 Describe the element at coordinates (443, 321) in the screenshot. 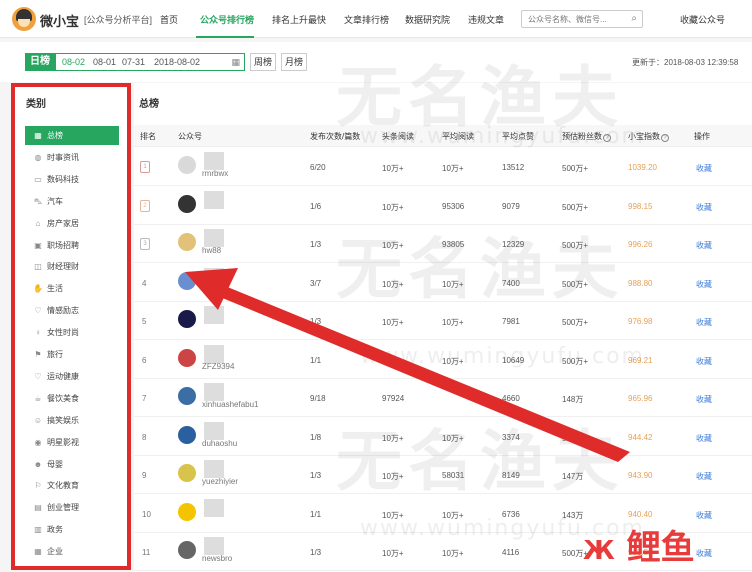

I see `table-row: 5 1/3 10万+ 10万+ 7981 500万+ 976.98 收藏` at that location.